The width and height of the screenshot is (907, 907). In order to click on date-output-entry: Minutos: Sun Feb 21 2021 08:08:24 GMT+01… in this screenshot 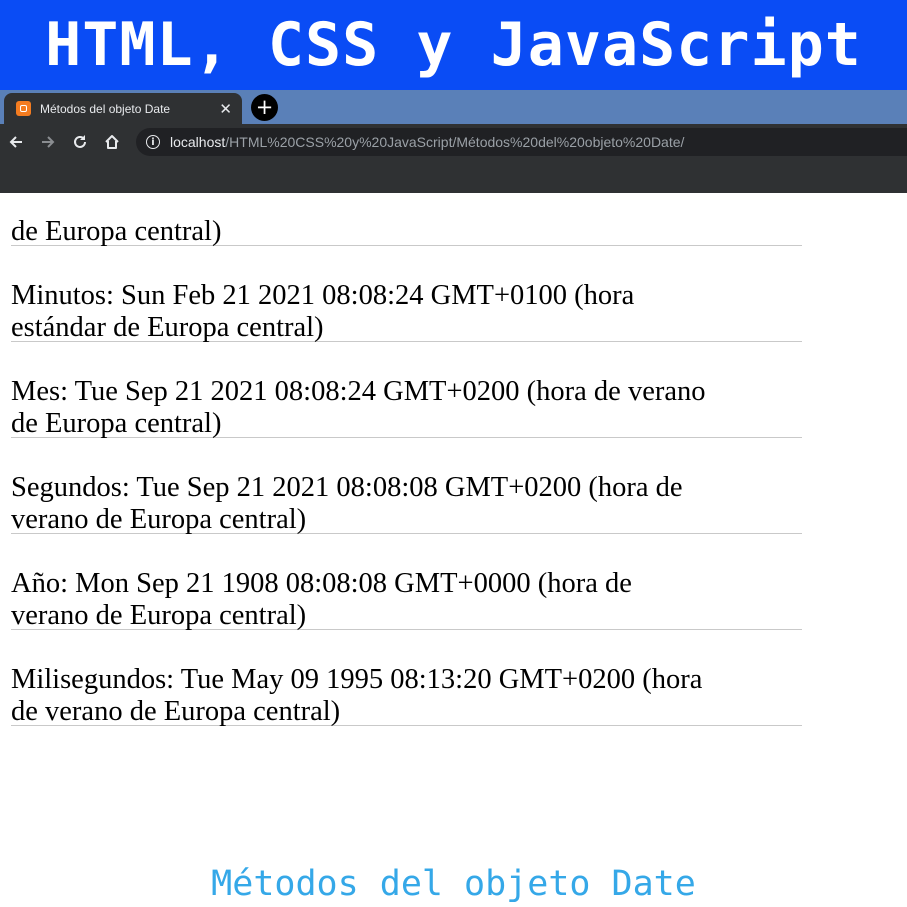, I will do `click(406, 294)`.